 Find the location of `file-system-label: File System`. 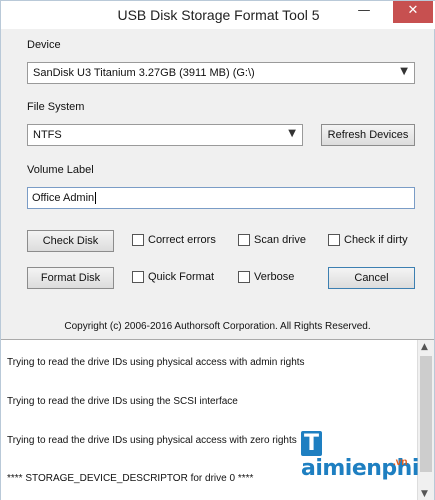

file-system-label: File System is located at coordinates (56, 107).